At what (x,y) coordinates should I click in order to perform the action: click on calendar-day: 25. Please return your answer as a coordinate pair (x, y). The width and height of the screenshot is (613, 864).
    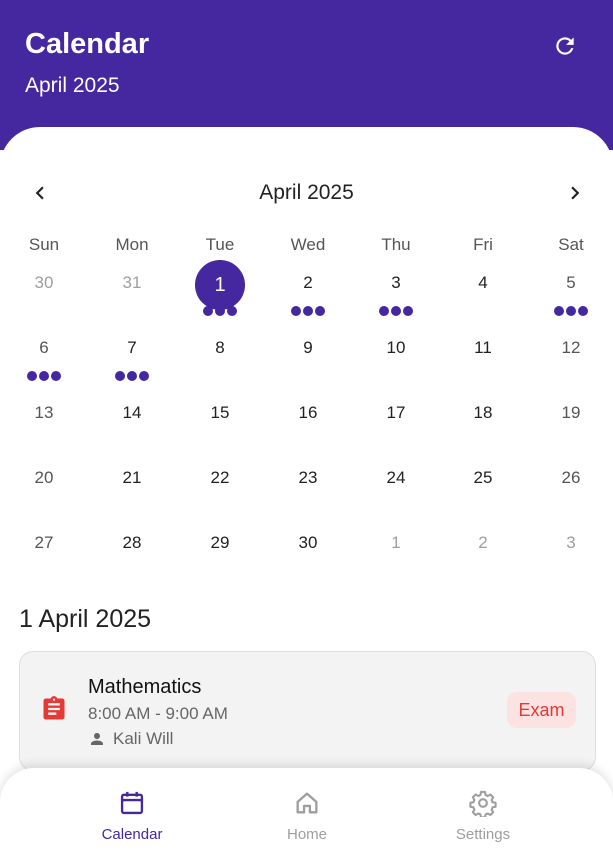
    Looking at the image, I should click on (483, 482).